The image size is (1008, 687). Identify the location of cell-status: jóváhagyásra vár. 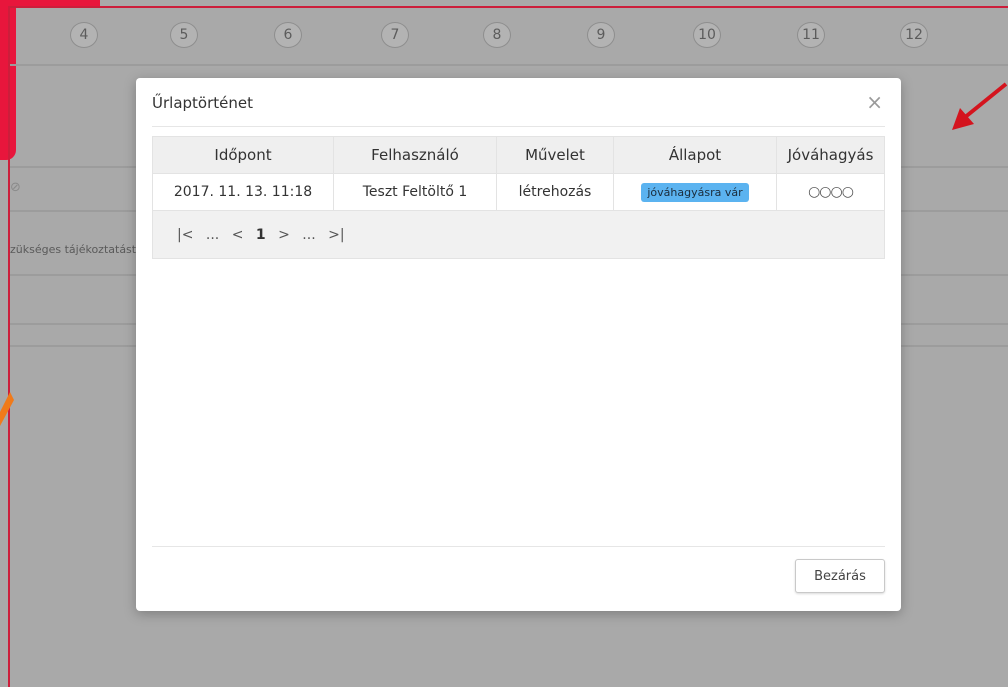
(695, 192).